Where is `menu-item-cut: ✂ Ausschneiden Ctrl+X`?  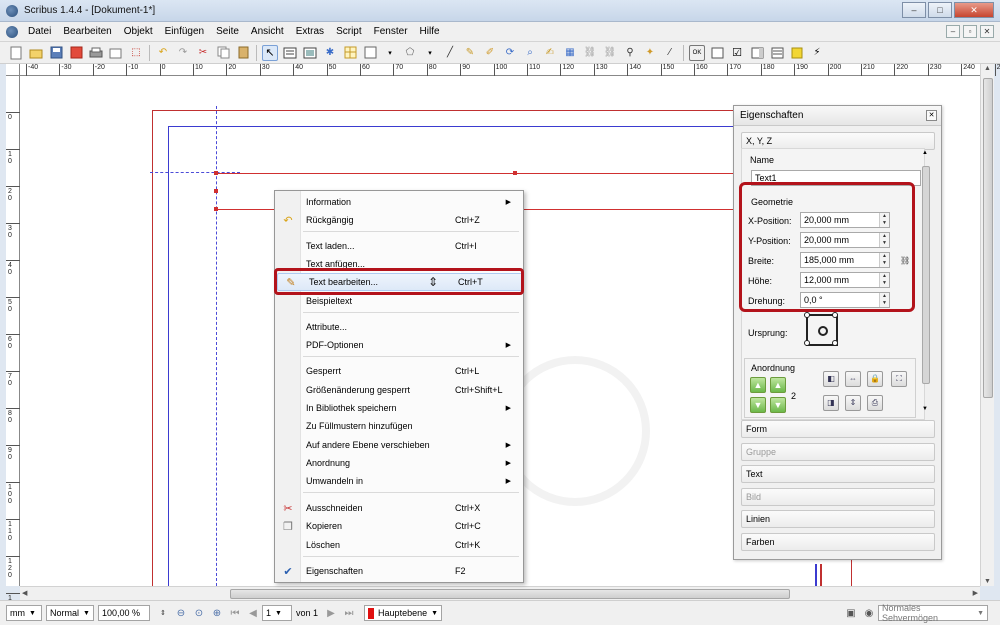 menu-item-cut: ✂ Ausschneiden Ctrl+X is located at coordinates (399, 508).